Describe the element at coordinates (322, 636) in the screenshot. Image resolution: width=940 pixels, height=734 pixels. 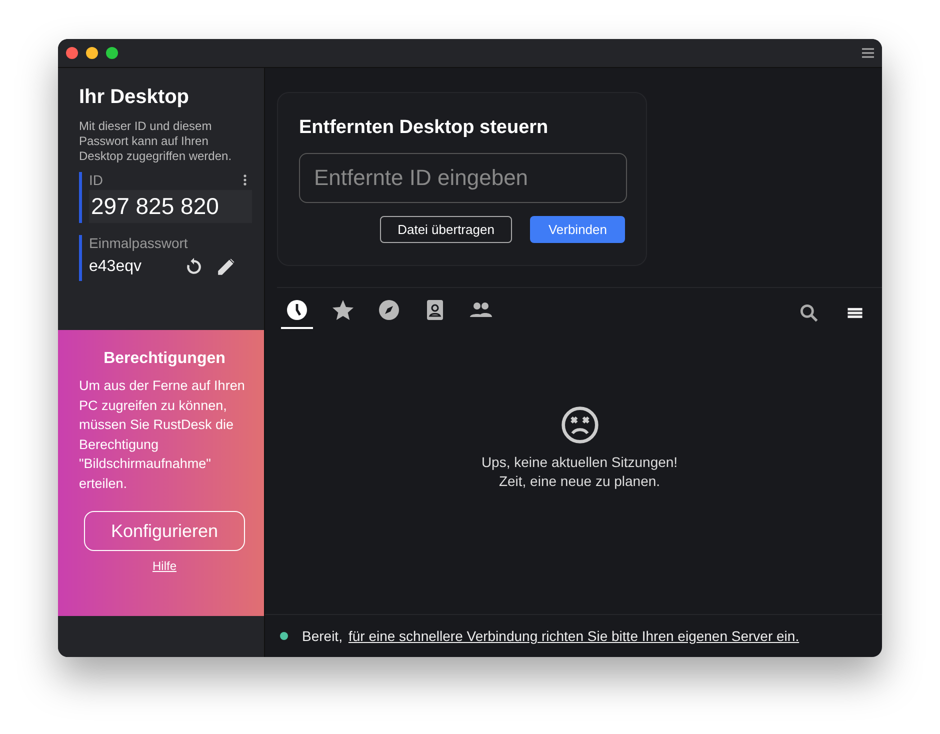
I see `status-text: Bereit,` at that location.